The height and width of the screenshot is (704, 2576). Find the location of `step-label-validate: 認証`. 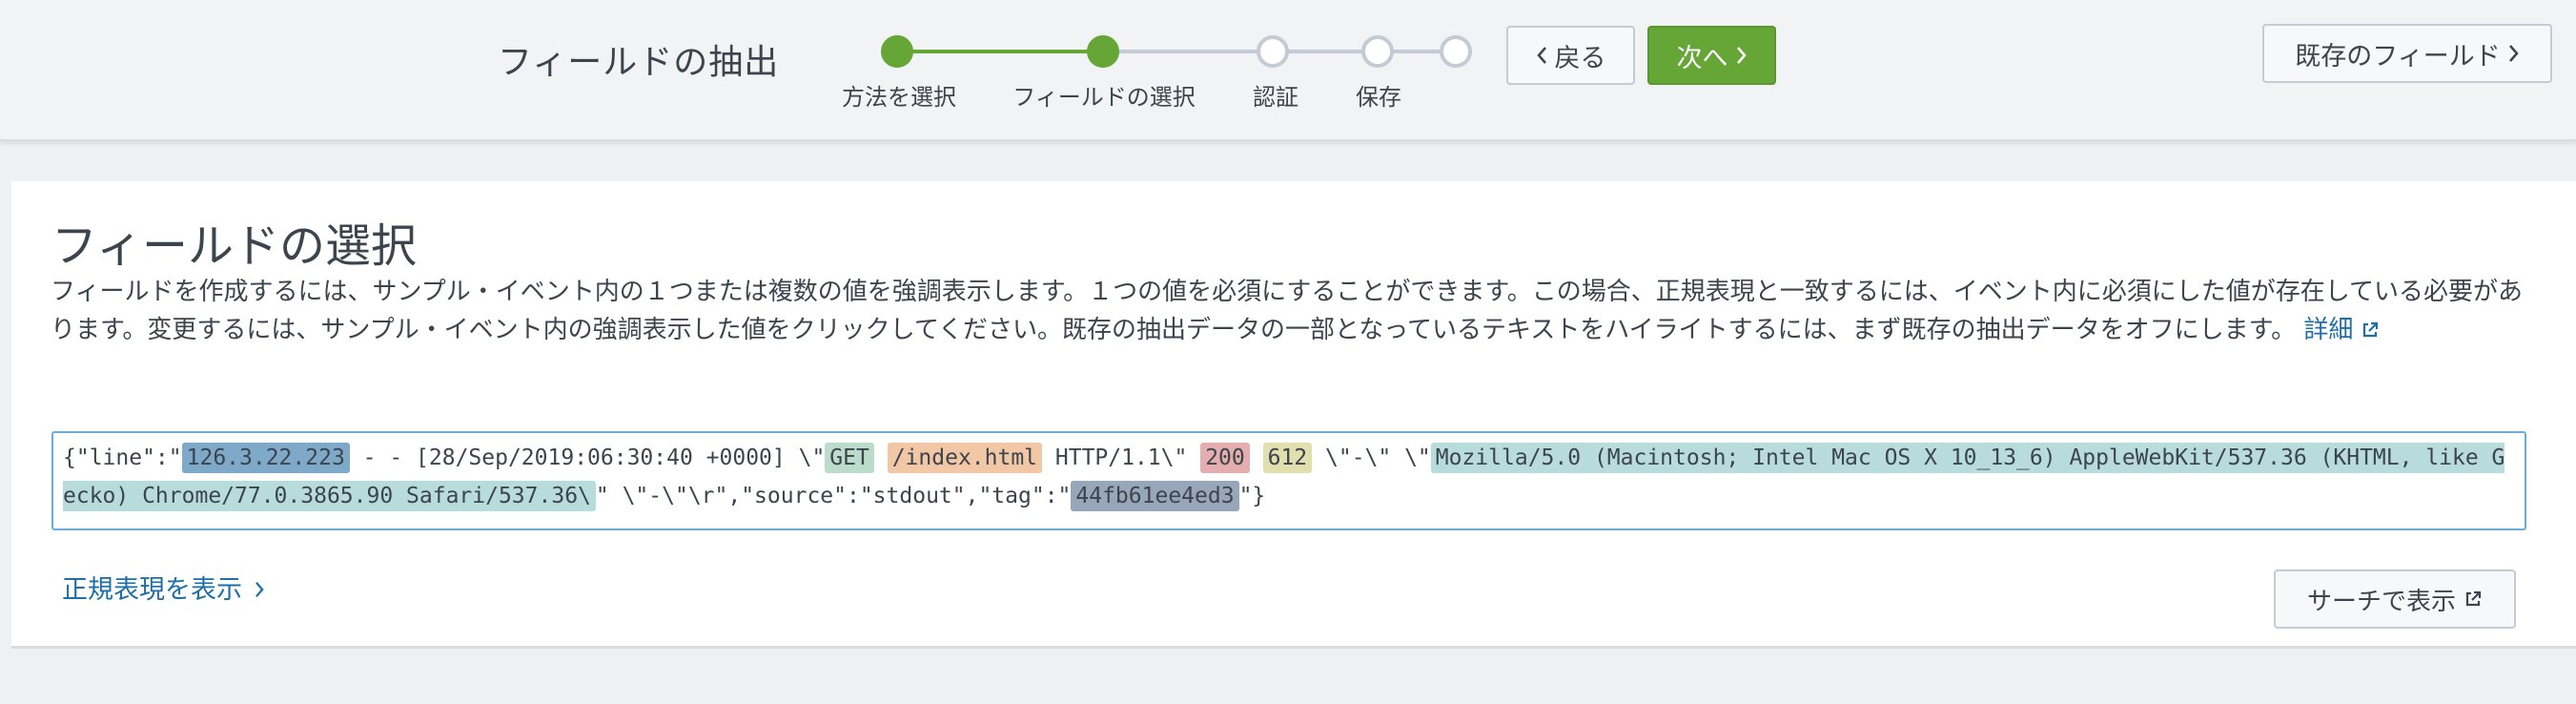

step-label-validate: 認証 is located at coordinates (1276, 97).